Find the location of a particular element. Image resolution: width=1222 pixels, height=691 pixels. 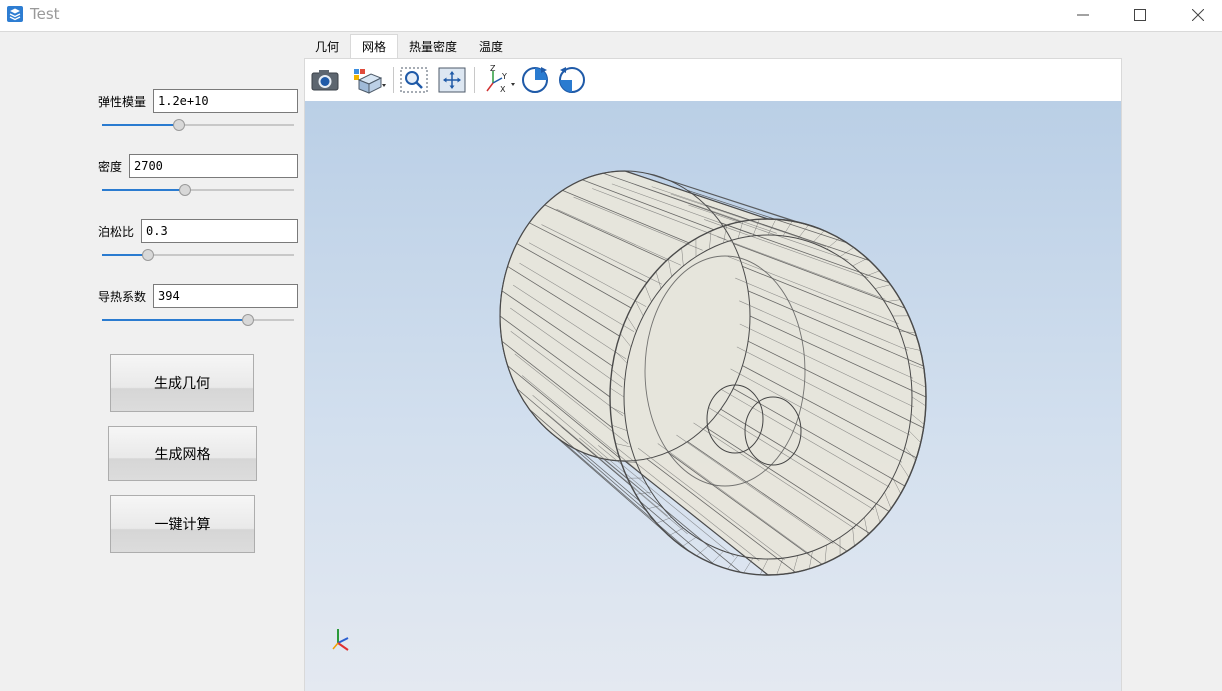

view-cube-icon is located at coordinates (370, 81).